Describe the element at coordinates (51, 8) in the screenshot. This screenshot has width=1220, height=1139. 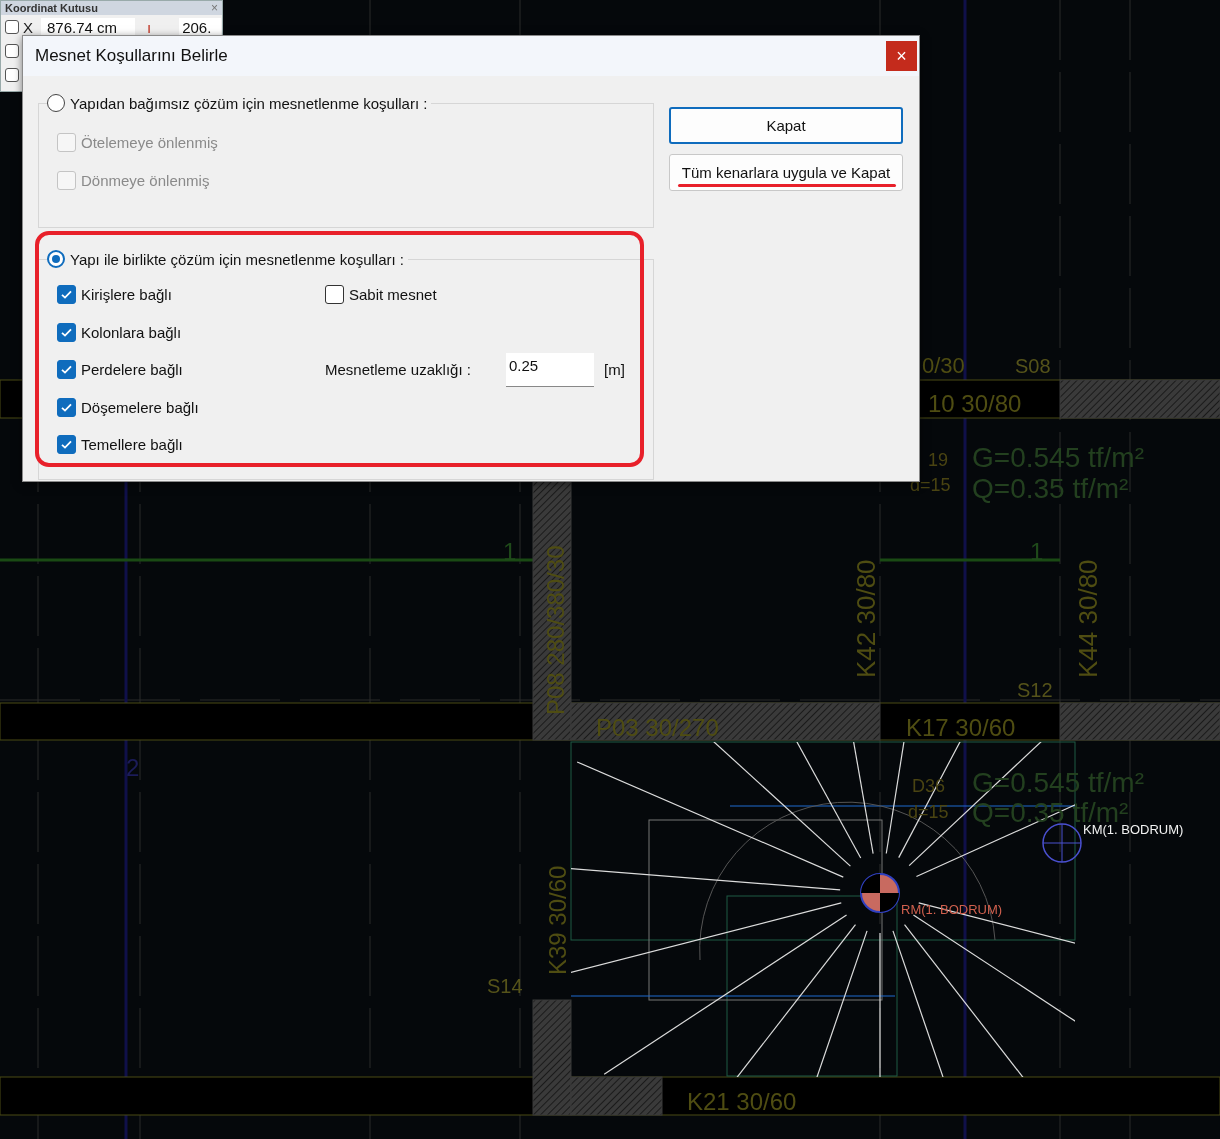
I see `panel-title: Koordinat Kutusu` at that location.